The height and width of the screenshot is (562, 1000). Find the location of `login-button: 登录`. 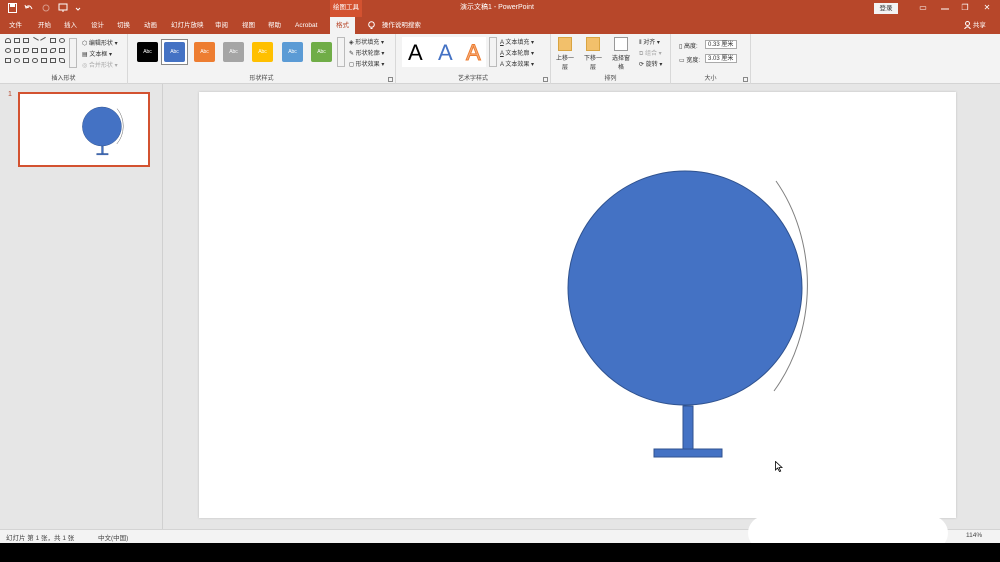

login-button: 登录 is located at coordinates (886, 8).